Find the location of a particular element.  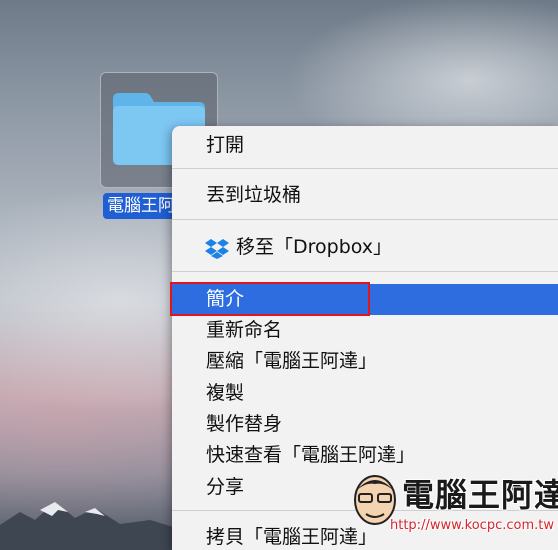

menu-item-compress: 壓縮「電腦王阿達」 is located at coordinates (365, 361).